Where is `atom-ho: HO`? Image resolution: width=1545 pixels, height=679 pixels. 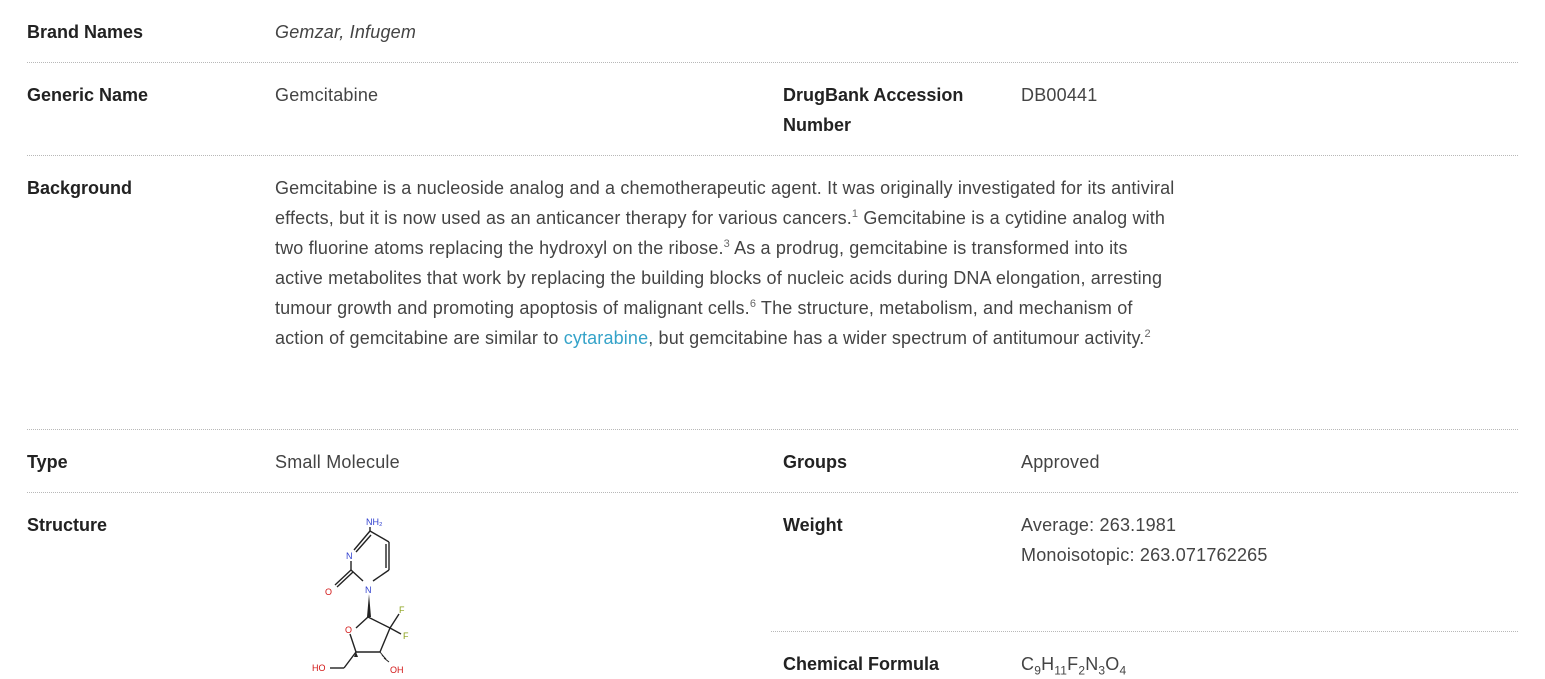 atom-ho: HO is located at coordinates (319, 668).